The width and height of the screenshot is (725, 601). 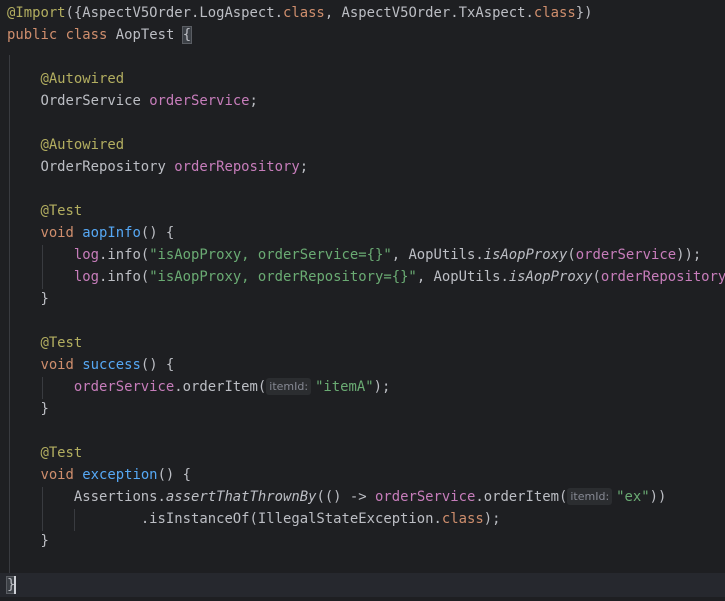 What do you see at coordinates (689, 255) in the screenshot?
I see `code-text: ));` at bounding box center [689, 255].